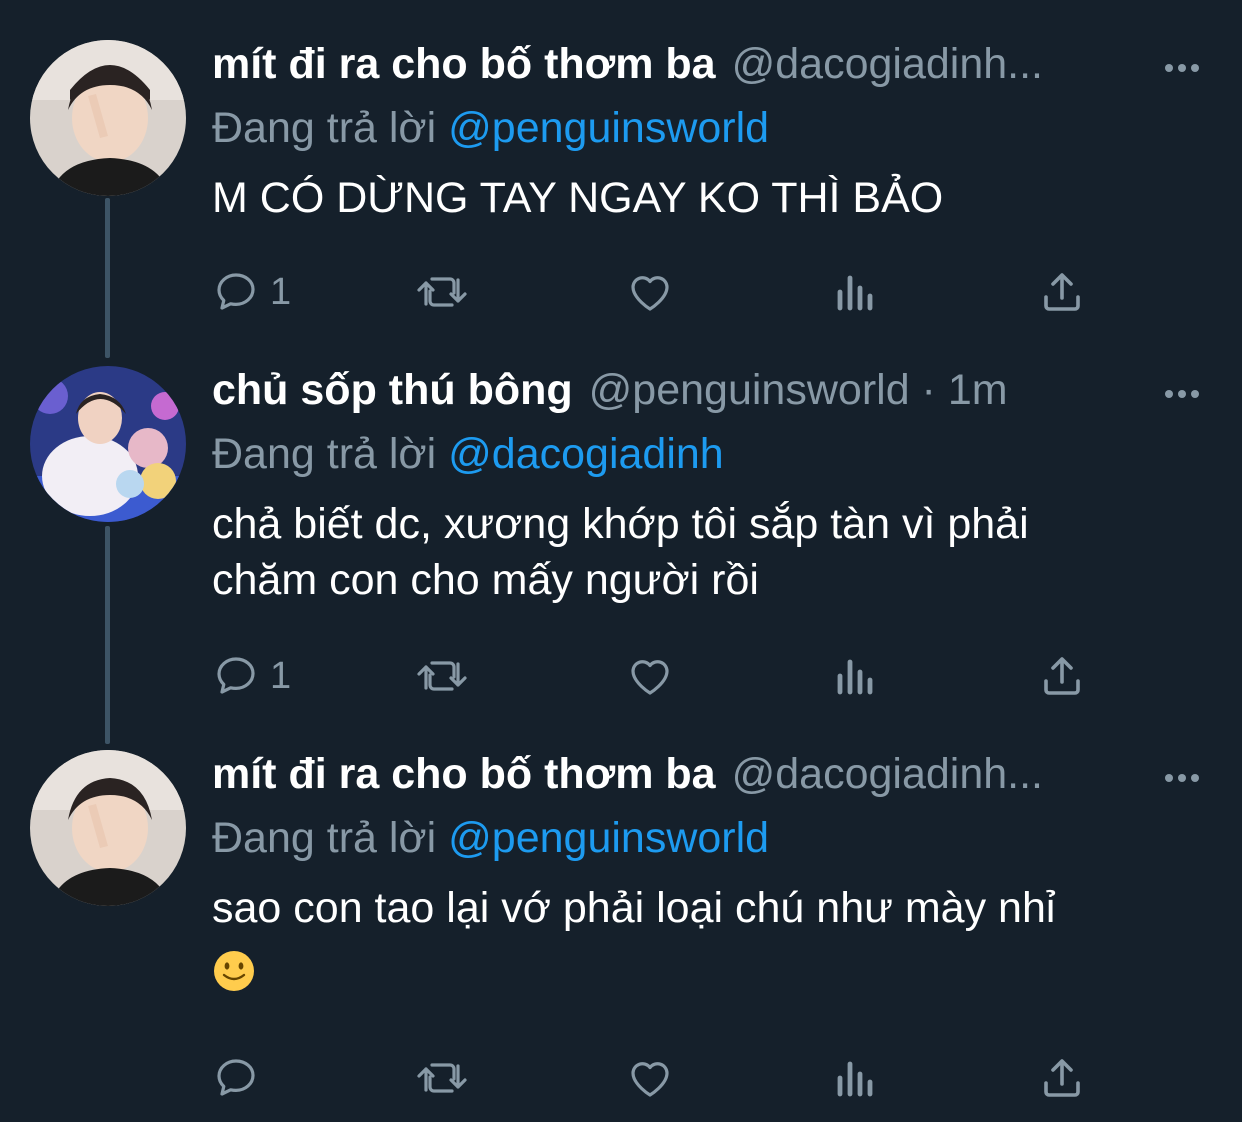  What do you see at coordinates (485, 580) in the screenshot?
I see `tweet-text-line: chăm con cho mấy người rồi` at bounding box center [485, 580].